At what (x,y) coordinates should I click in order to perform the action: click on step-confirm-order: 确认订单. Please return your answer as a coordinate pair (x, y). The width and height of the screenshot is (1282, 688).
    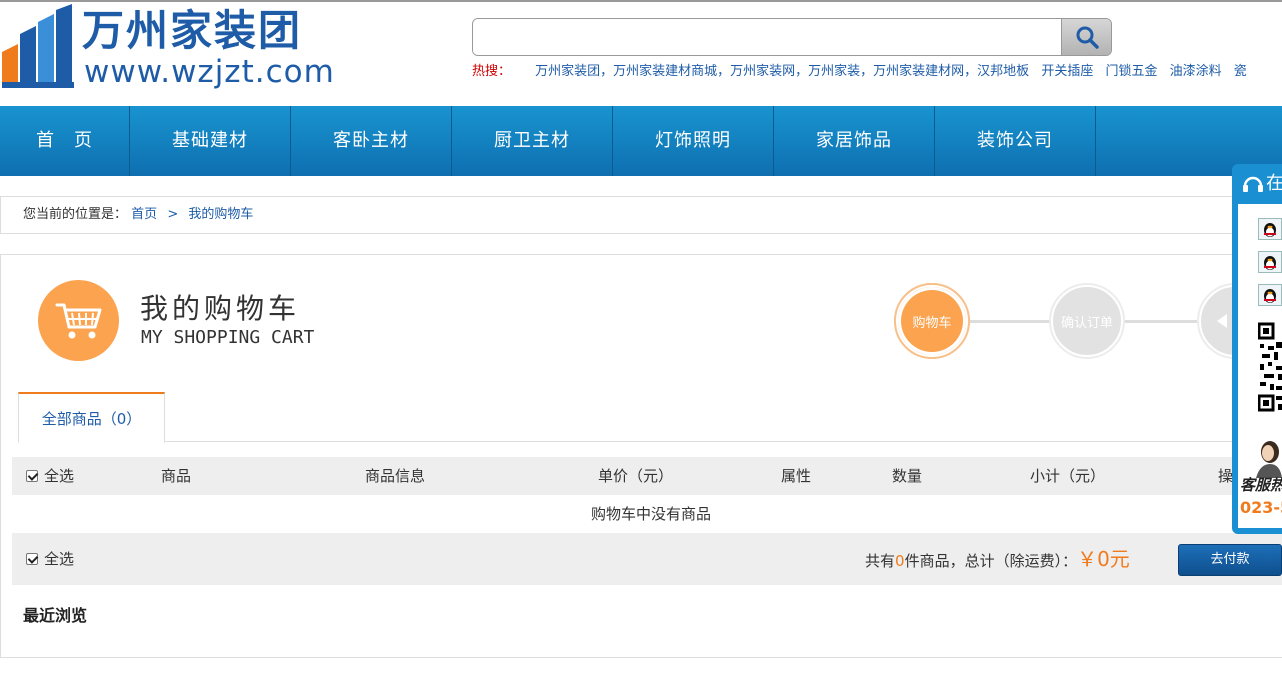
    Looking at the image, I should click on (1087, 321).